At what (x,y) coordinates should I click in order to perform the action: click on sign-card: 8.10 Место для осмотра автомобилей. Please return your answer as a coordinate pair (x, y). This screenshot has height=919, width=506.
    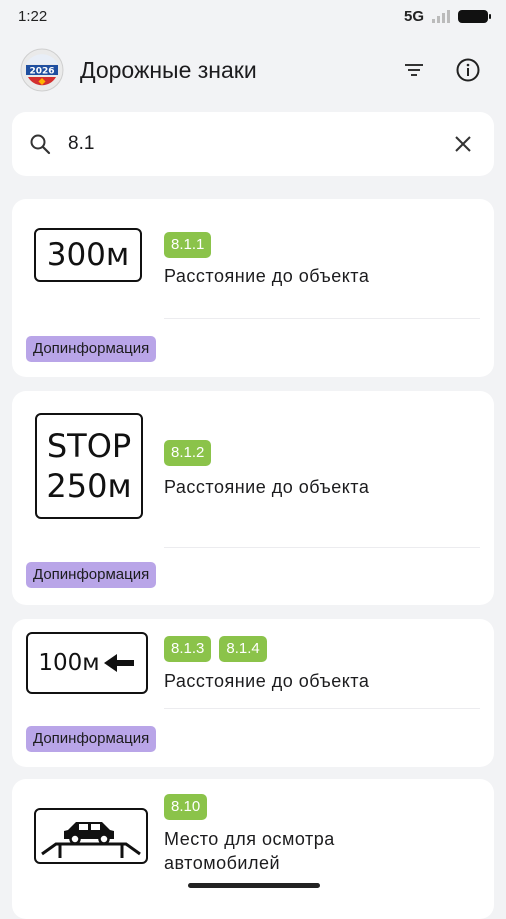
    Looking at the image, I should click on (253, 849).